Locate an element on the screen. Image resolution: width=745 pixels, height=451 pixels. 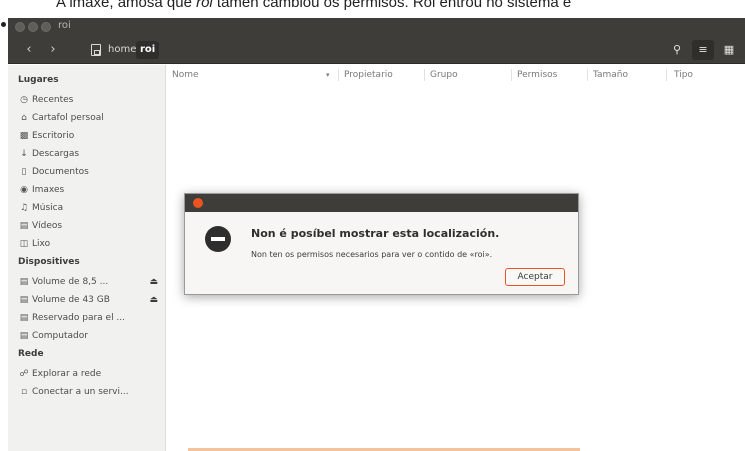
grid-view-button: ▦ is located at coordinates (729, 50).